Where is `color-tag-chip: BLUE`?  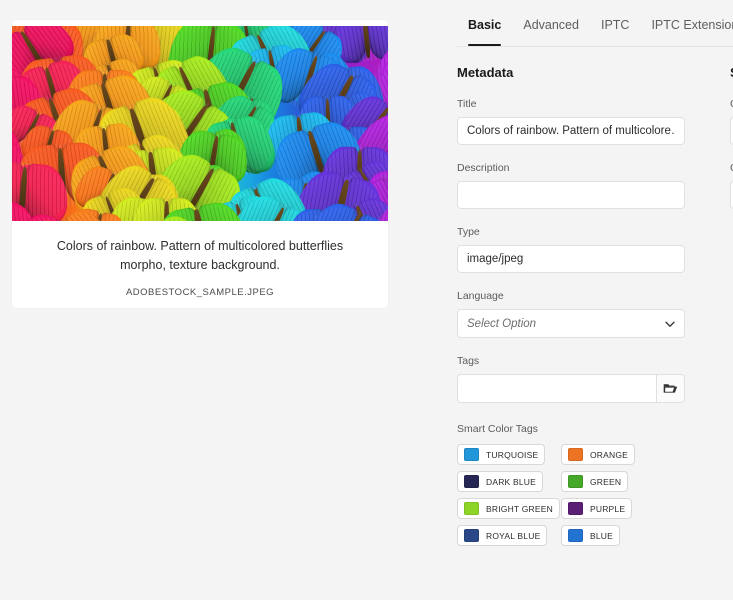
color-tag-chip: BLUE is located at coordinates (591, 535).